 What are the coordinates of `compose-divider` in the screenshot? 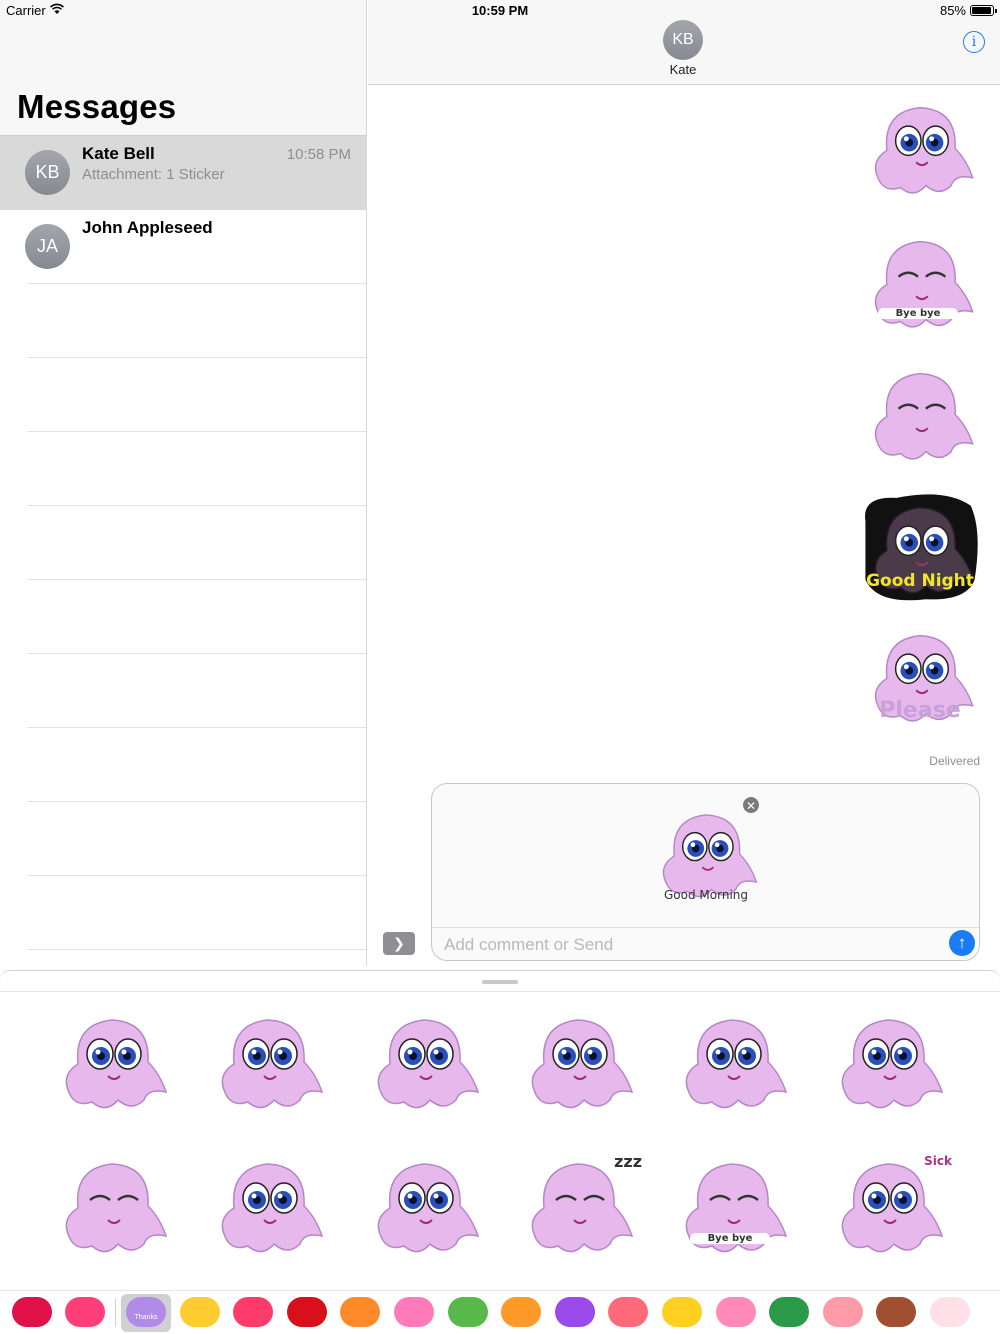 It's located at (705, 927).